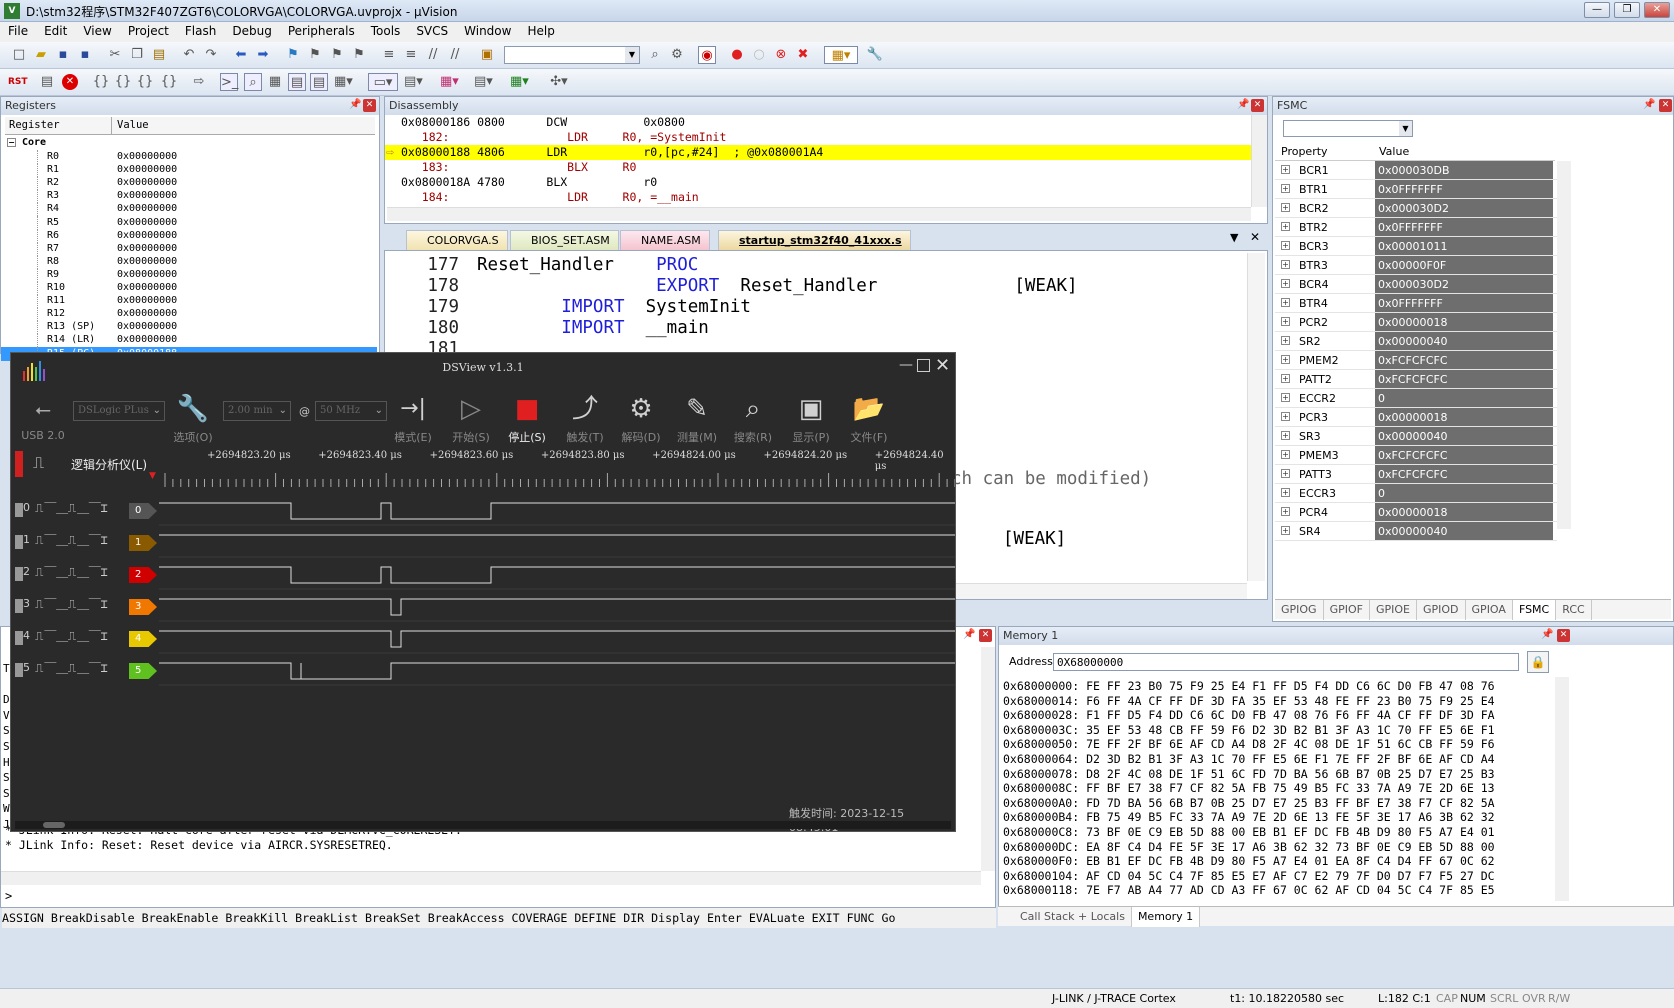 Image resolution: width=1674 pixels, height=1008 pixels. I want to click on fsmc-row: + SR4 0x00000040, so click(1416, 531).